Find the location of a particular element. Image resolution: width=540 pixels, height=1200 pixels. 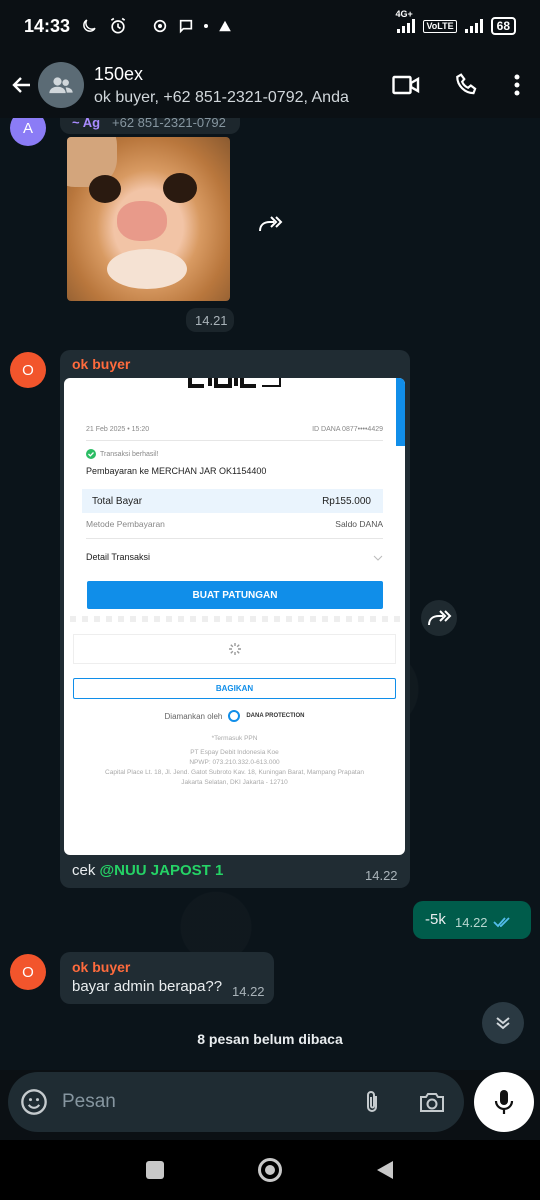

message-caption: cek @NUU JAPOST 1 is located at coordinates (147, 870).